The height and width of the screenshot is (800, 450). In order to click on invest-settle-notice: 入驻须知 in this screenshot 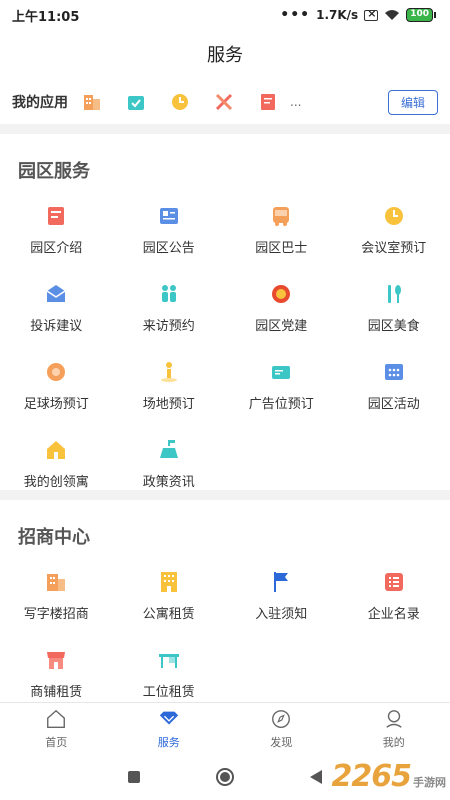, I will do `click(281, 596)`.